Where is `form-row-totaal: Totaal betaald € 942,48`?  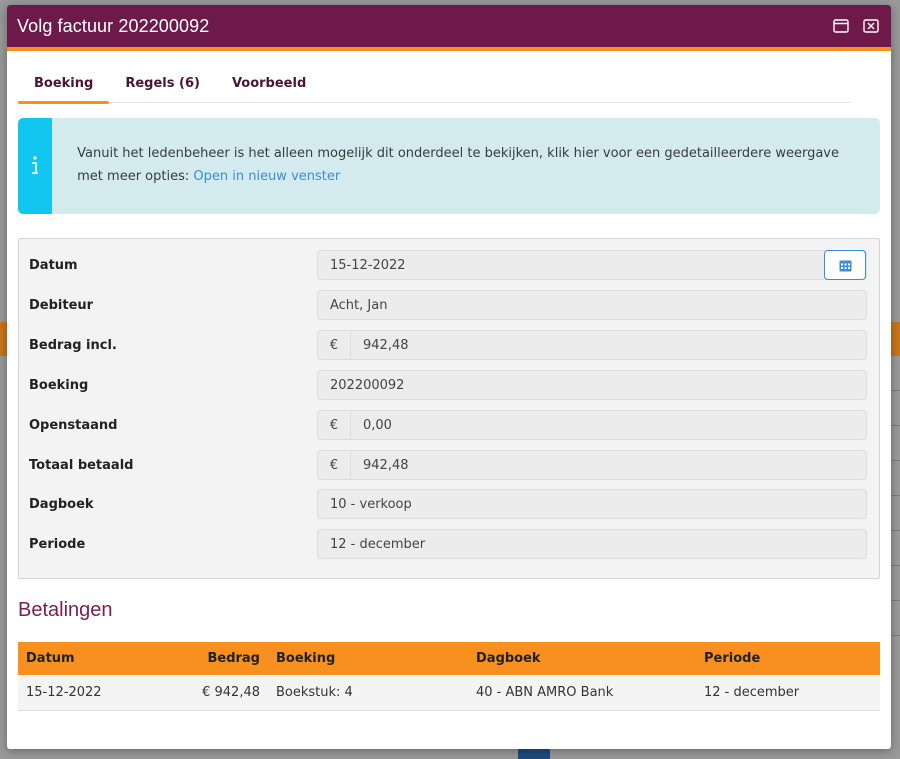 form-row-totaal: Totaal betaald € 942,48 is located at coordinates (449, 465).